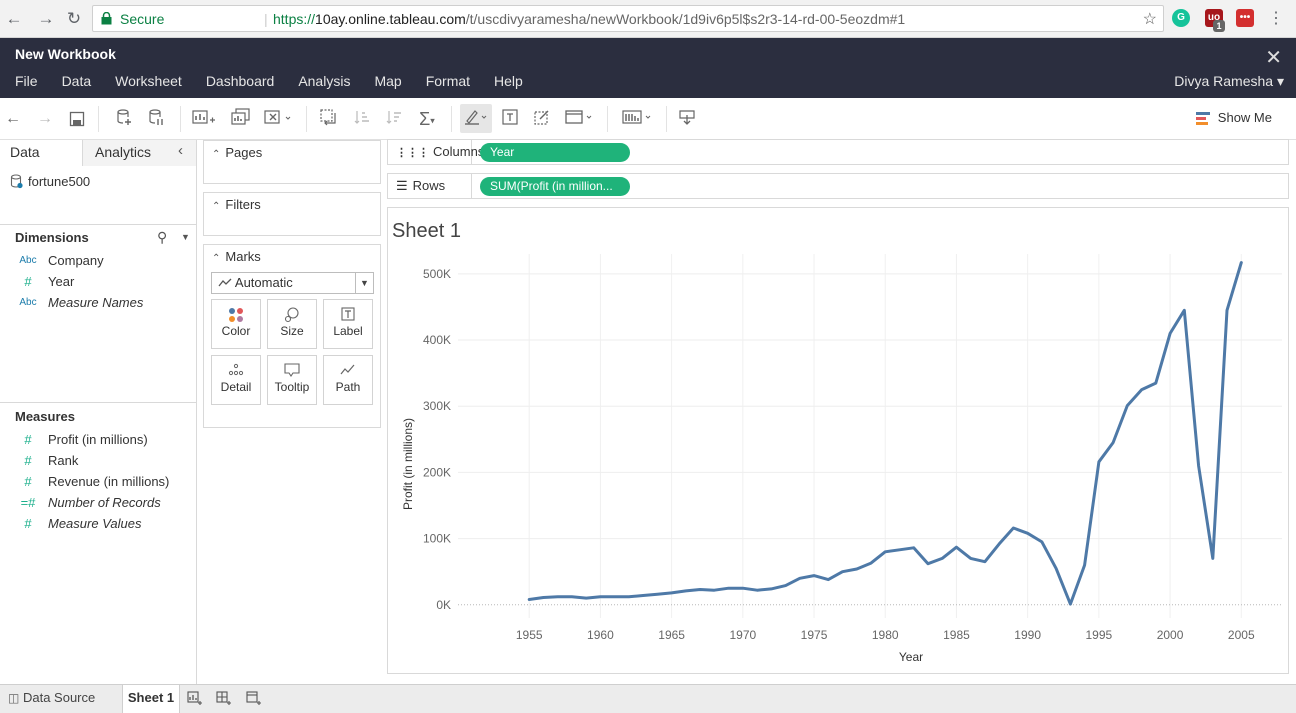 The image size is (1296, 713). Describe the element at coordinates (362, 119) in the screenshot. I see `sort-ascending-icon` at that location.